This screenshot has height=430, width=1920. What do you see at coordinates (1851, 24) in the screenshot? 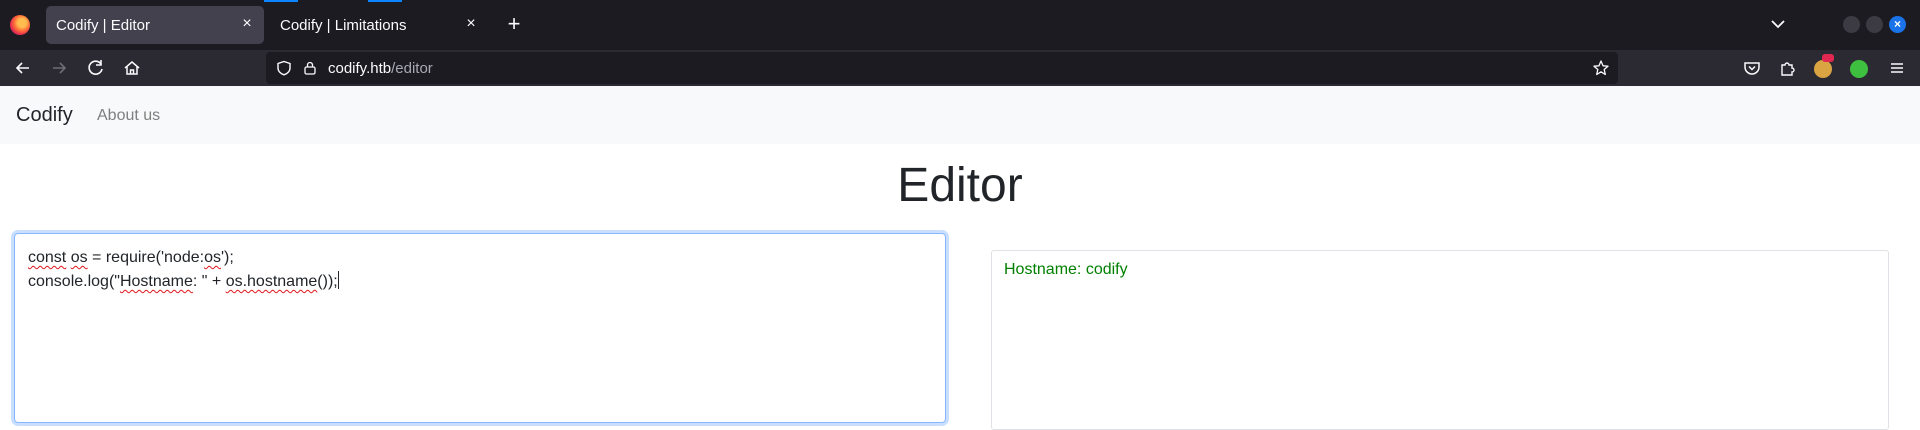
I see `minimize-window-button` at bounding box center [1851, 24].